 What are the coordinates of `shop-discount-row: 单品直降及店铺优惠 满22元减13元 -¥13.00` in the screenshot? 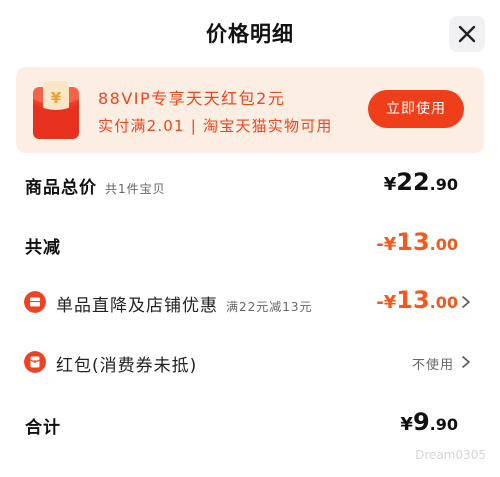 It's located at (250, 302).